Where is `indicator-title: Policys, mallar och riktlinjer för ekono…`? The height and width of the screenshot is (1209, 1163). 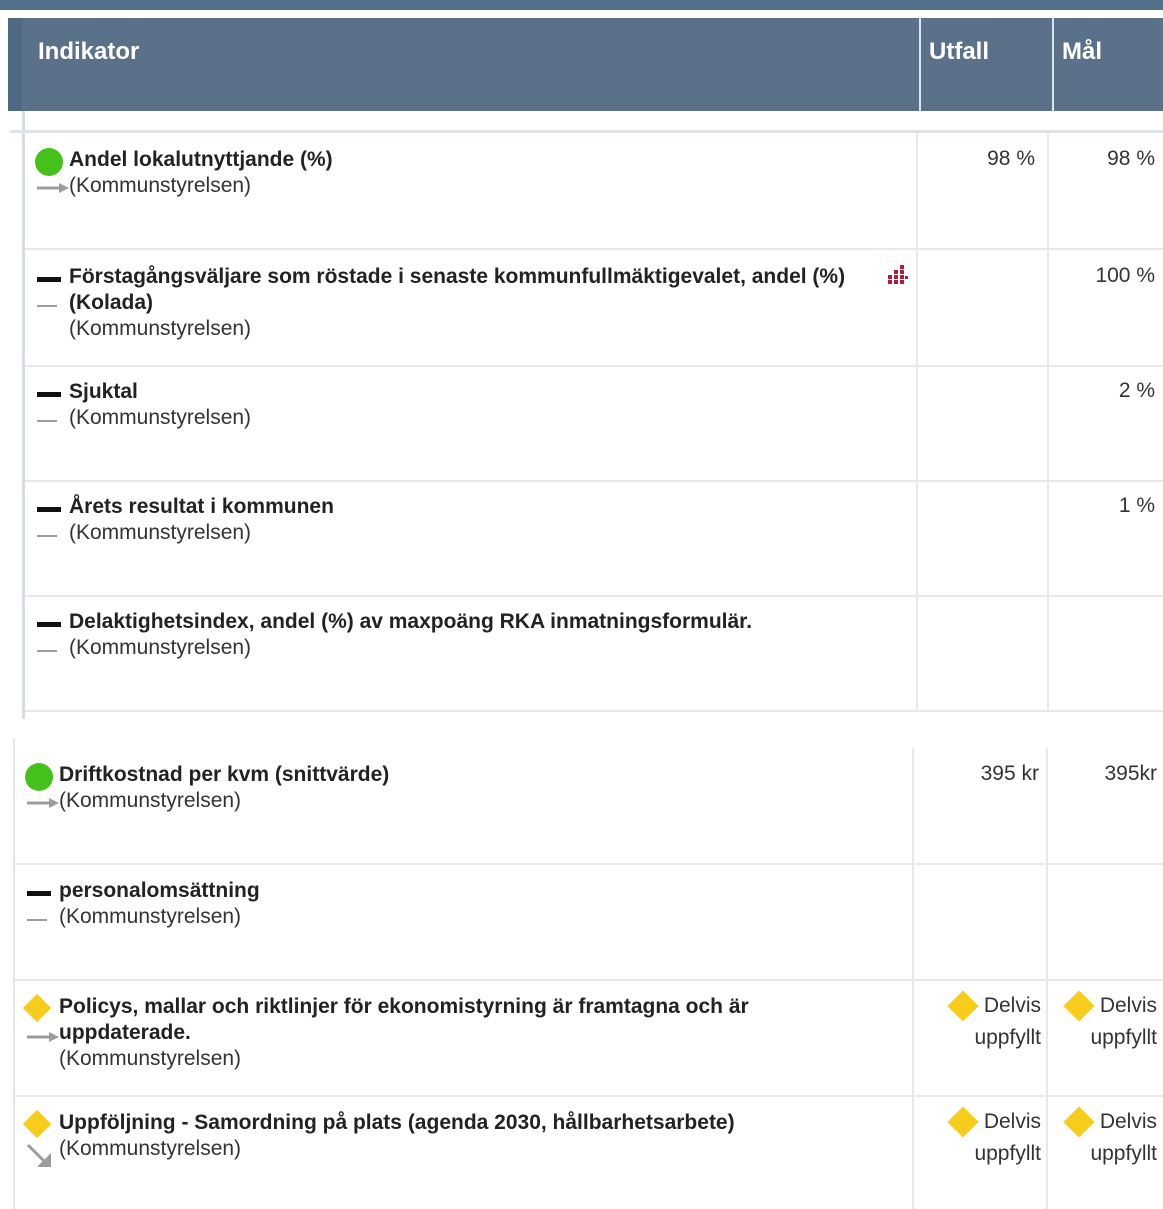 indicator-title: Policys, mallar och riktlinjer för ekono… is located at coordinates (459, 1007).